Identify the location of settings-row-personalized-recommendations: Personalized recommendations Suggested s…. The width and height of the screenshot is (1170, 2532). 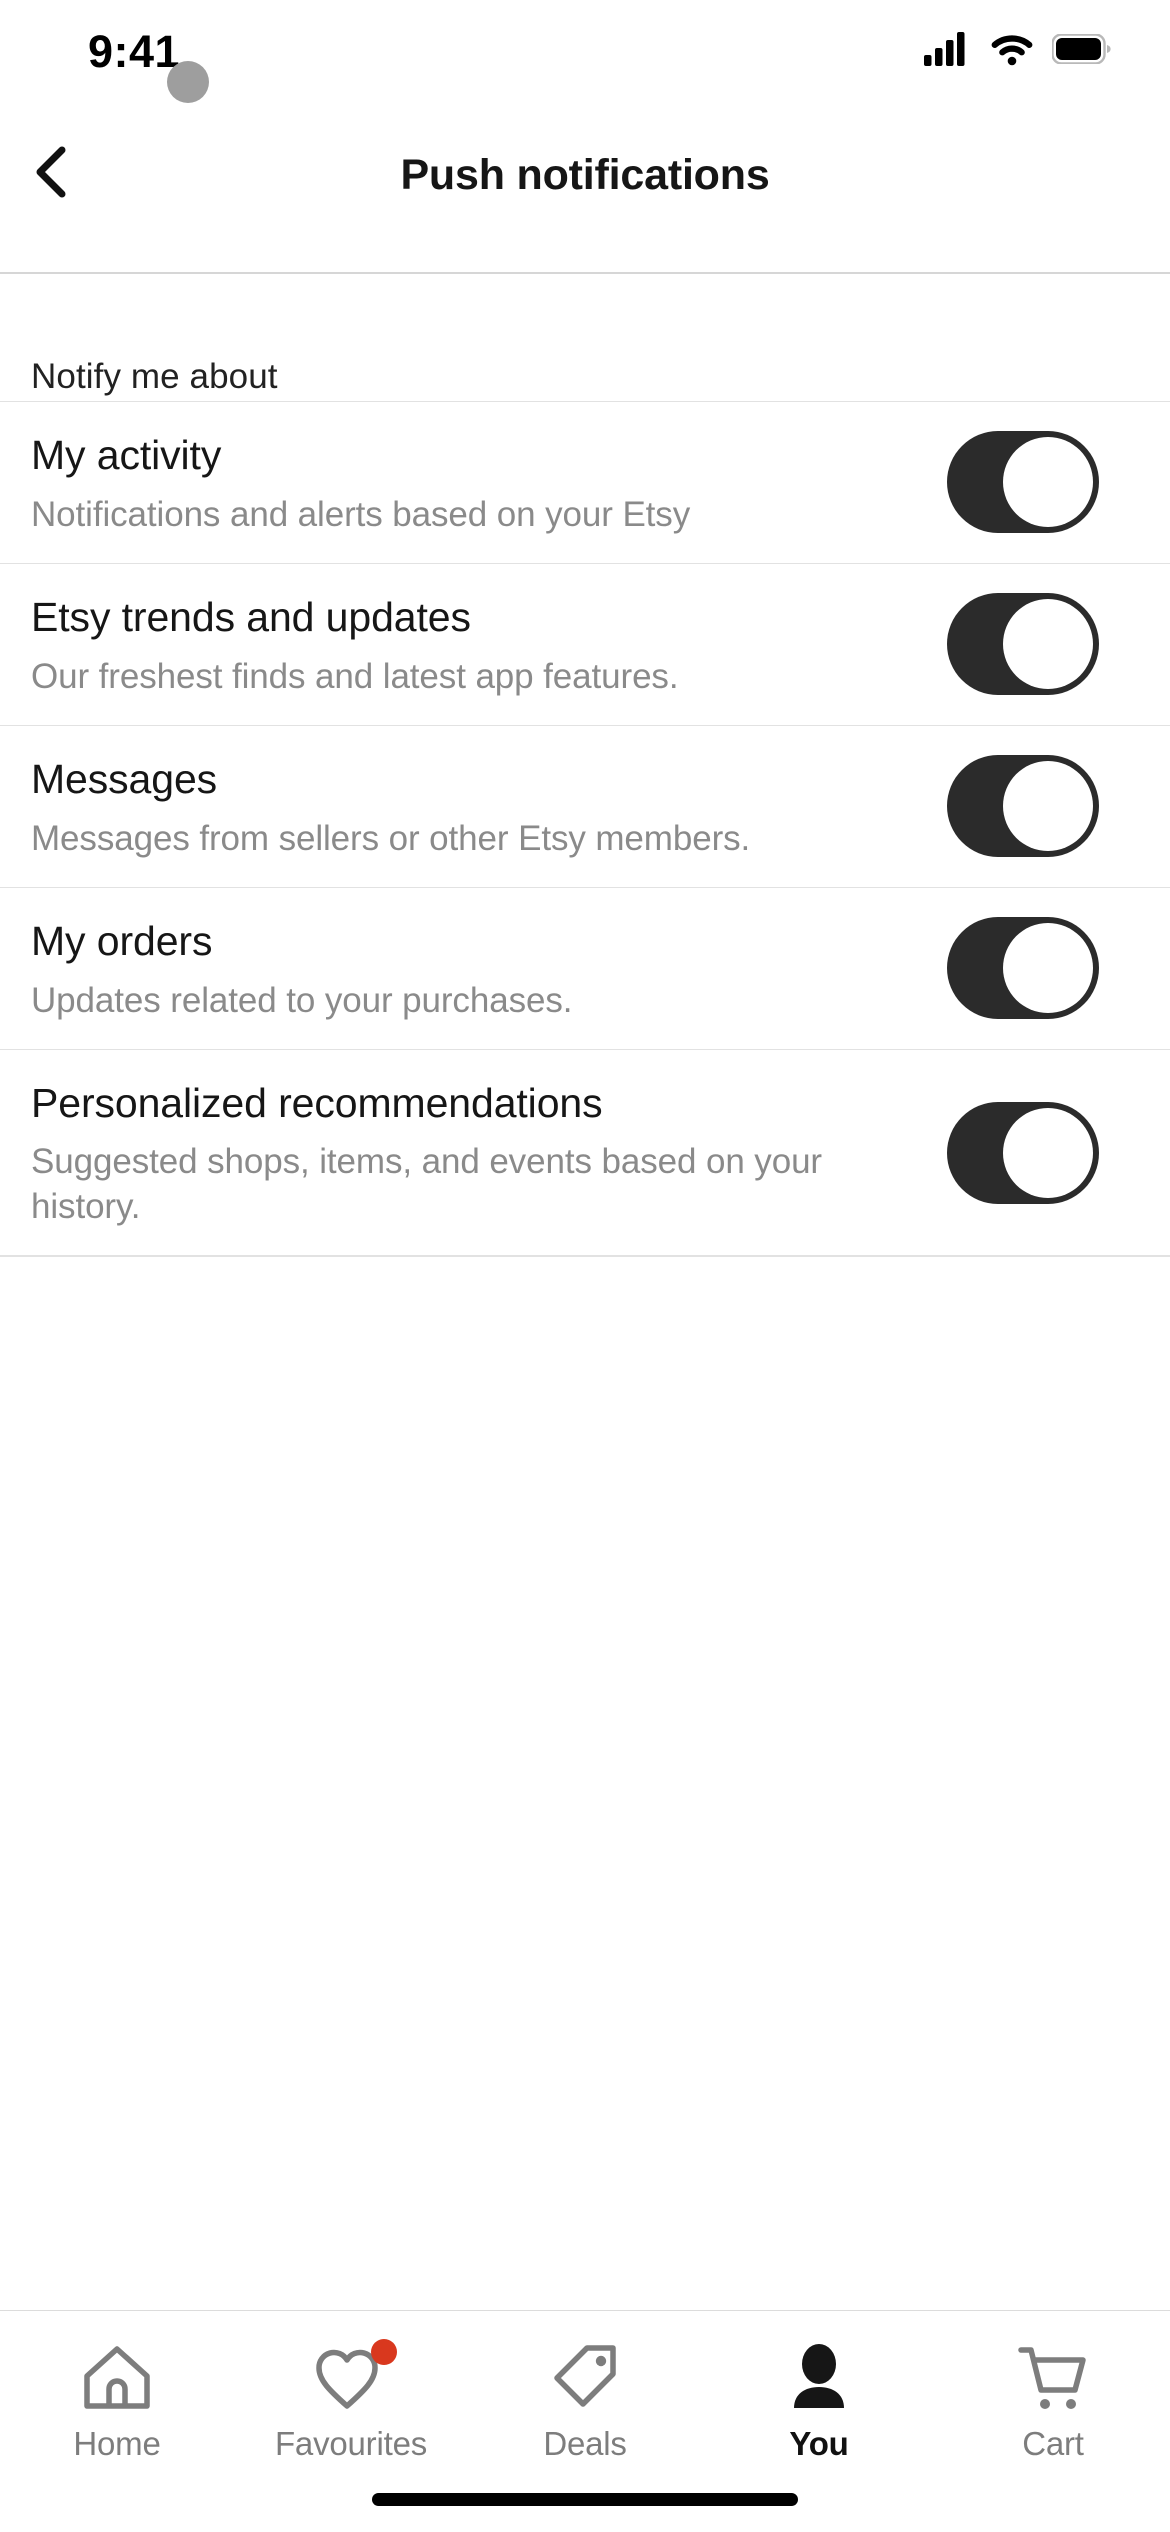
(585, 1151).